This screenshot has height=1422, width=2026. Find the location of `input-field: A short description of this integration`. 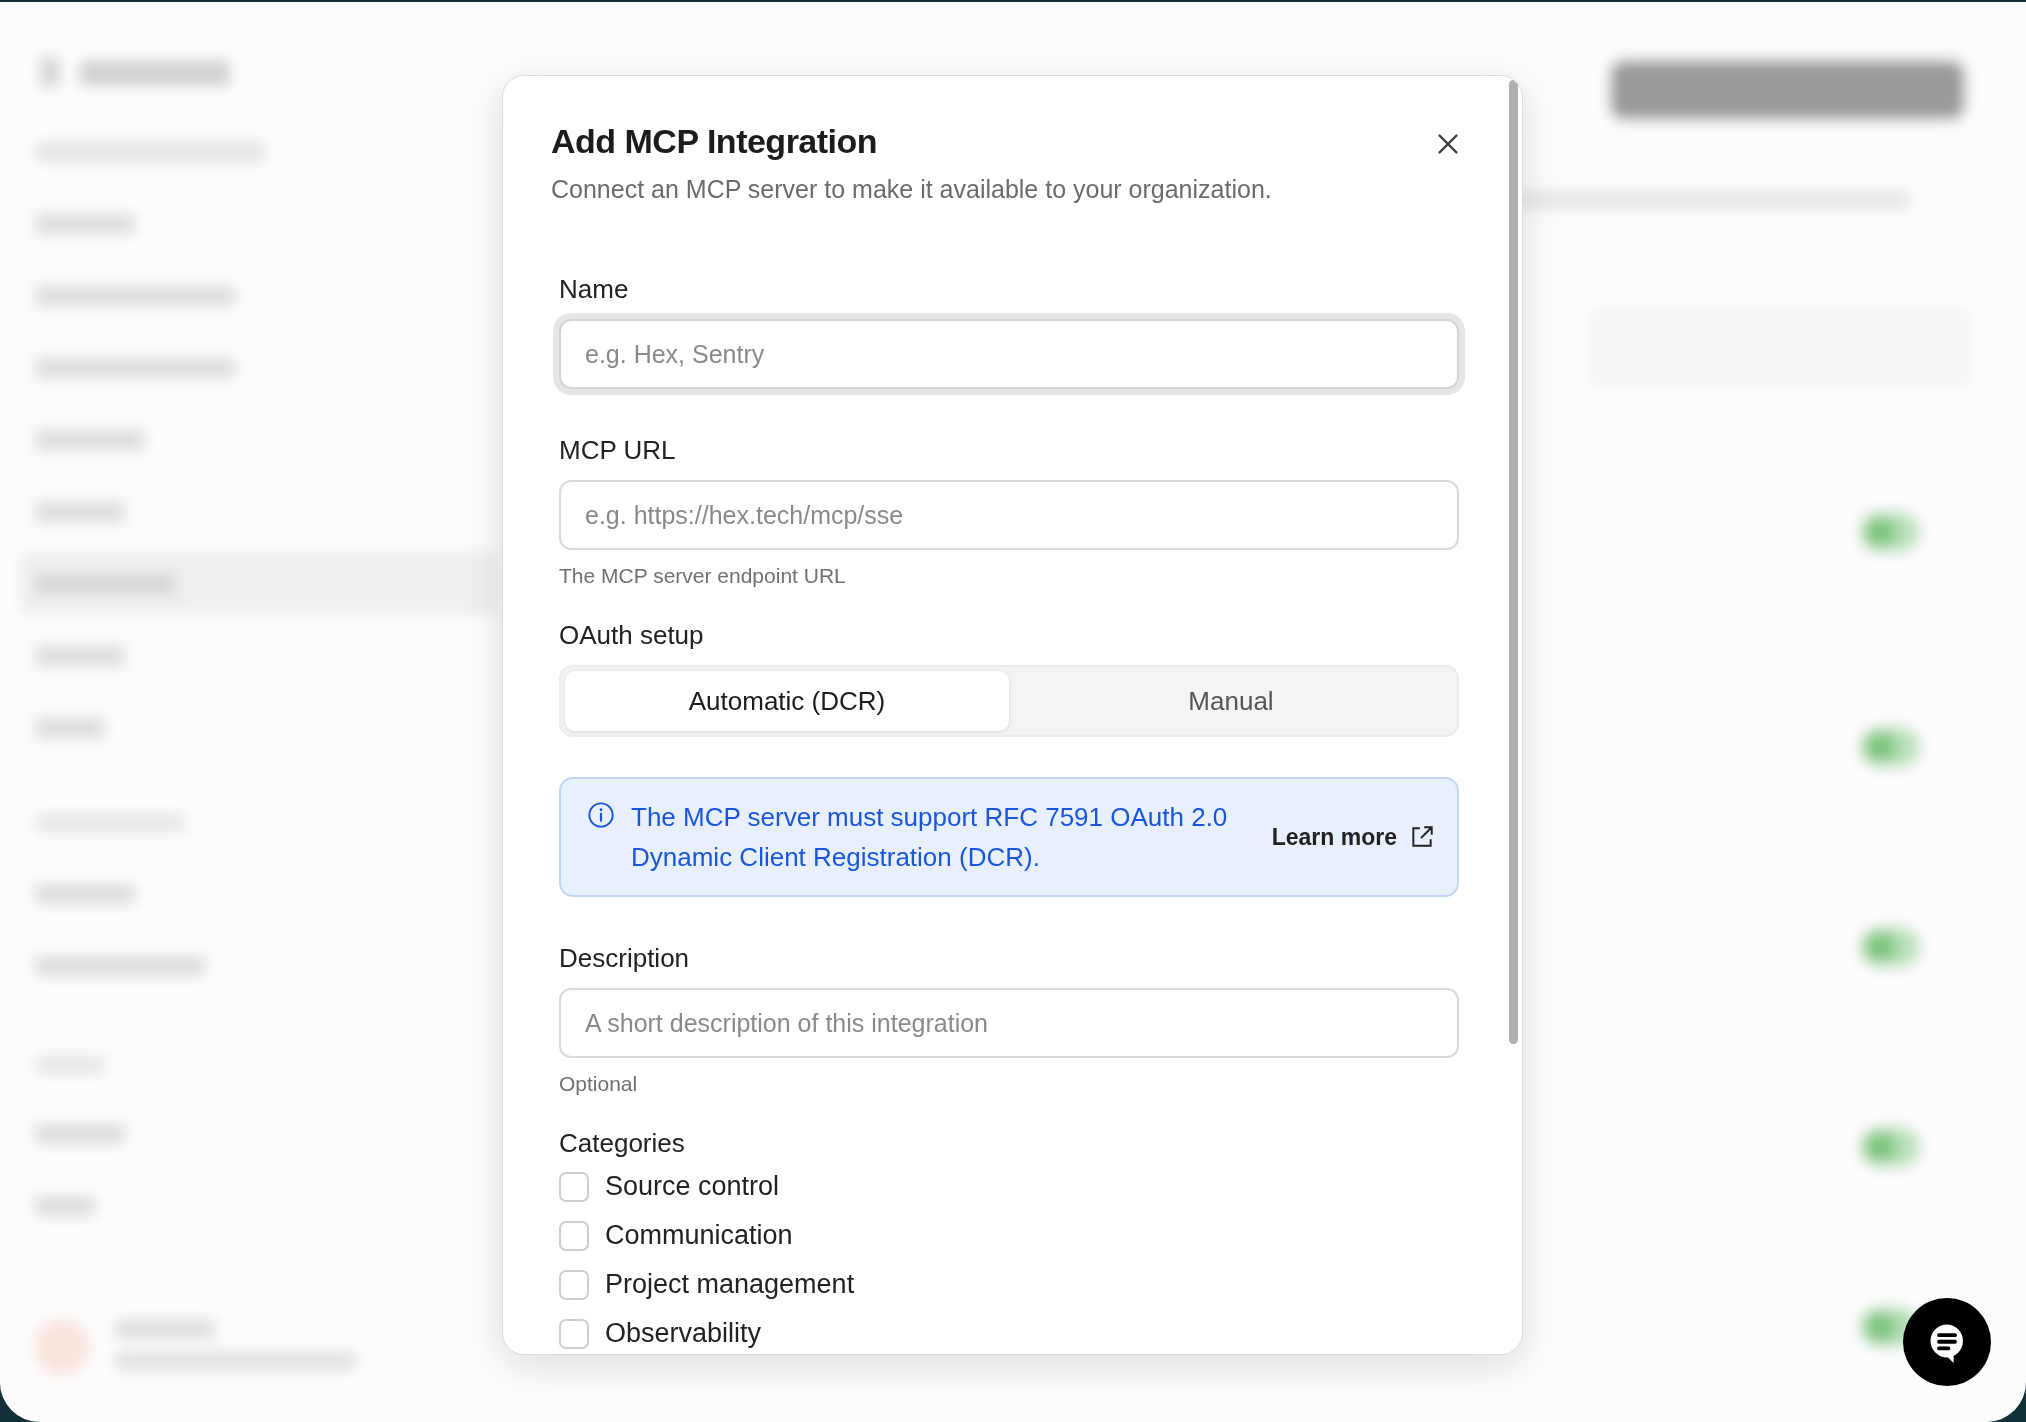

input-field: A short description of this integration is located at coordinates (1009, 1023).